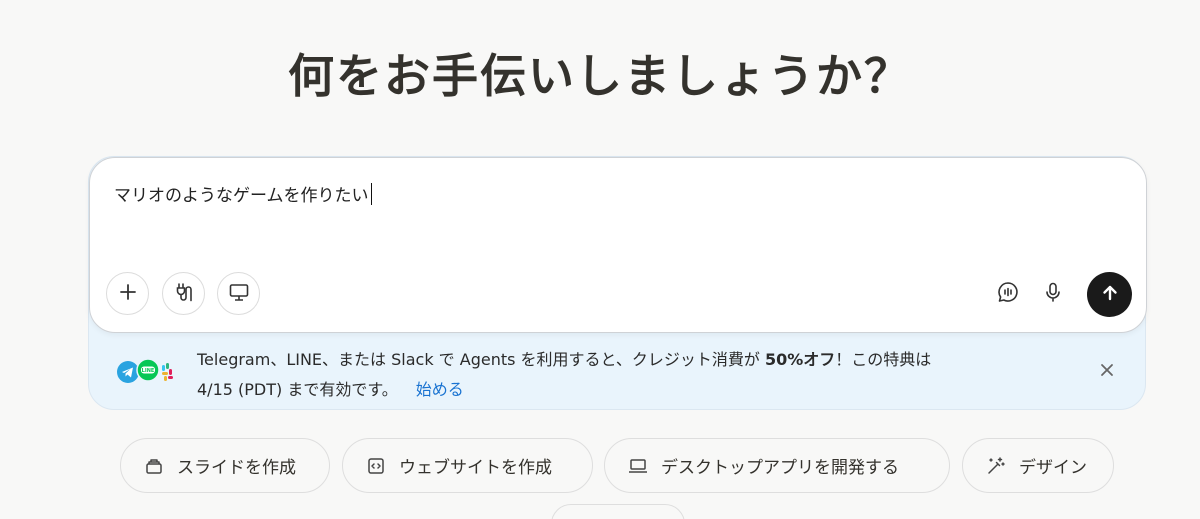  Describe the element at coordinates (637, 390) in the screenshot. I see `promo-line-2: 4/15 (PDT) まで有効です。 始める` at that location.